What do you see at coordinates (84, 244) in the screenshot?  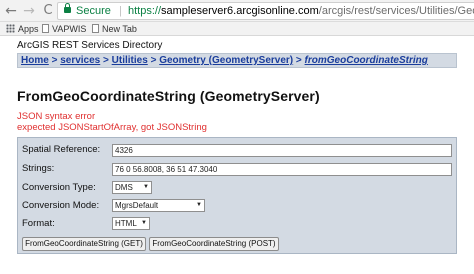 I see `submit-get-button: FromGeoCoordinateString (GET)` at bounding box center [84, 244].